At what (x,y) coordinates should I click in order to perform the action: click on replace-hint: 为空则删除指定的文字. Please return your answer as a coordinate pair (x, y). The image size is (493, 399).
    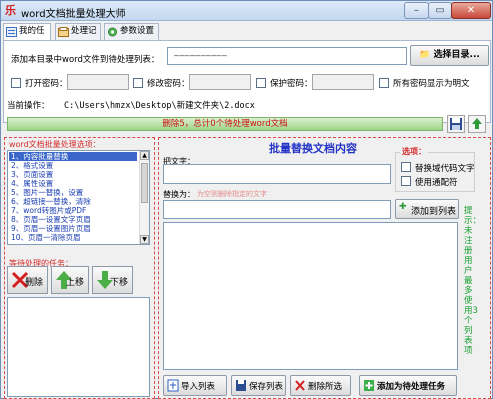
    Looking at the image, I should click on (232, 194).